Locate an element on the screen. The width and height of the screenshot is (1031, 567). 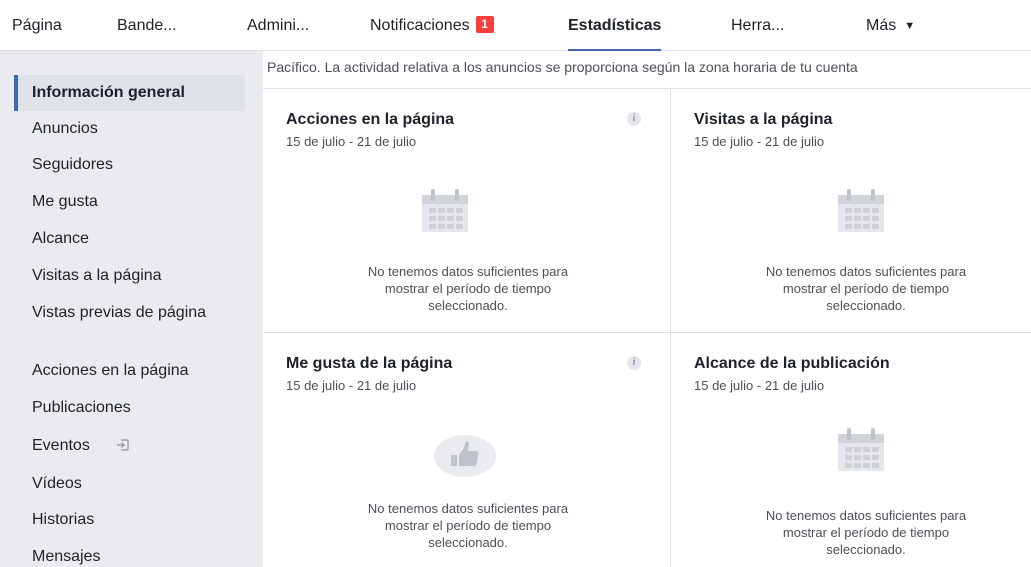
sidebar-item-label: Historias is located at coordinates (63, 519).